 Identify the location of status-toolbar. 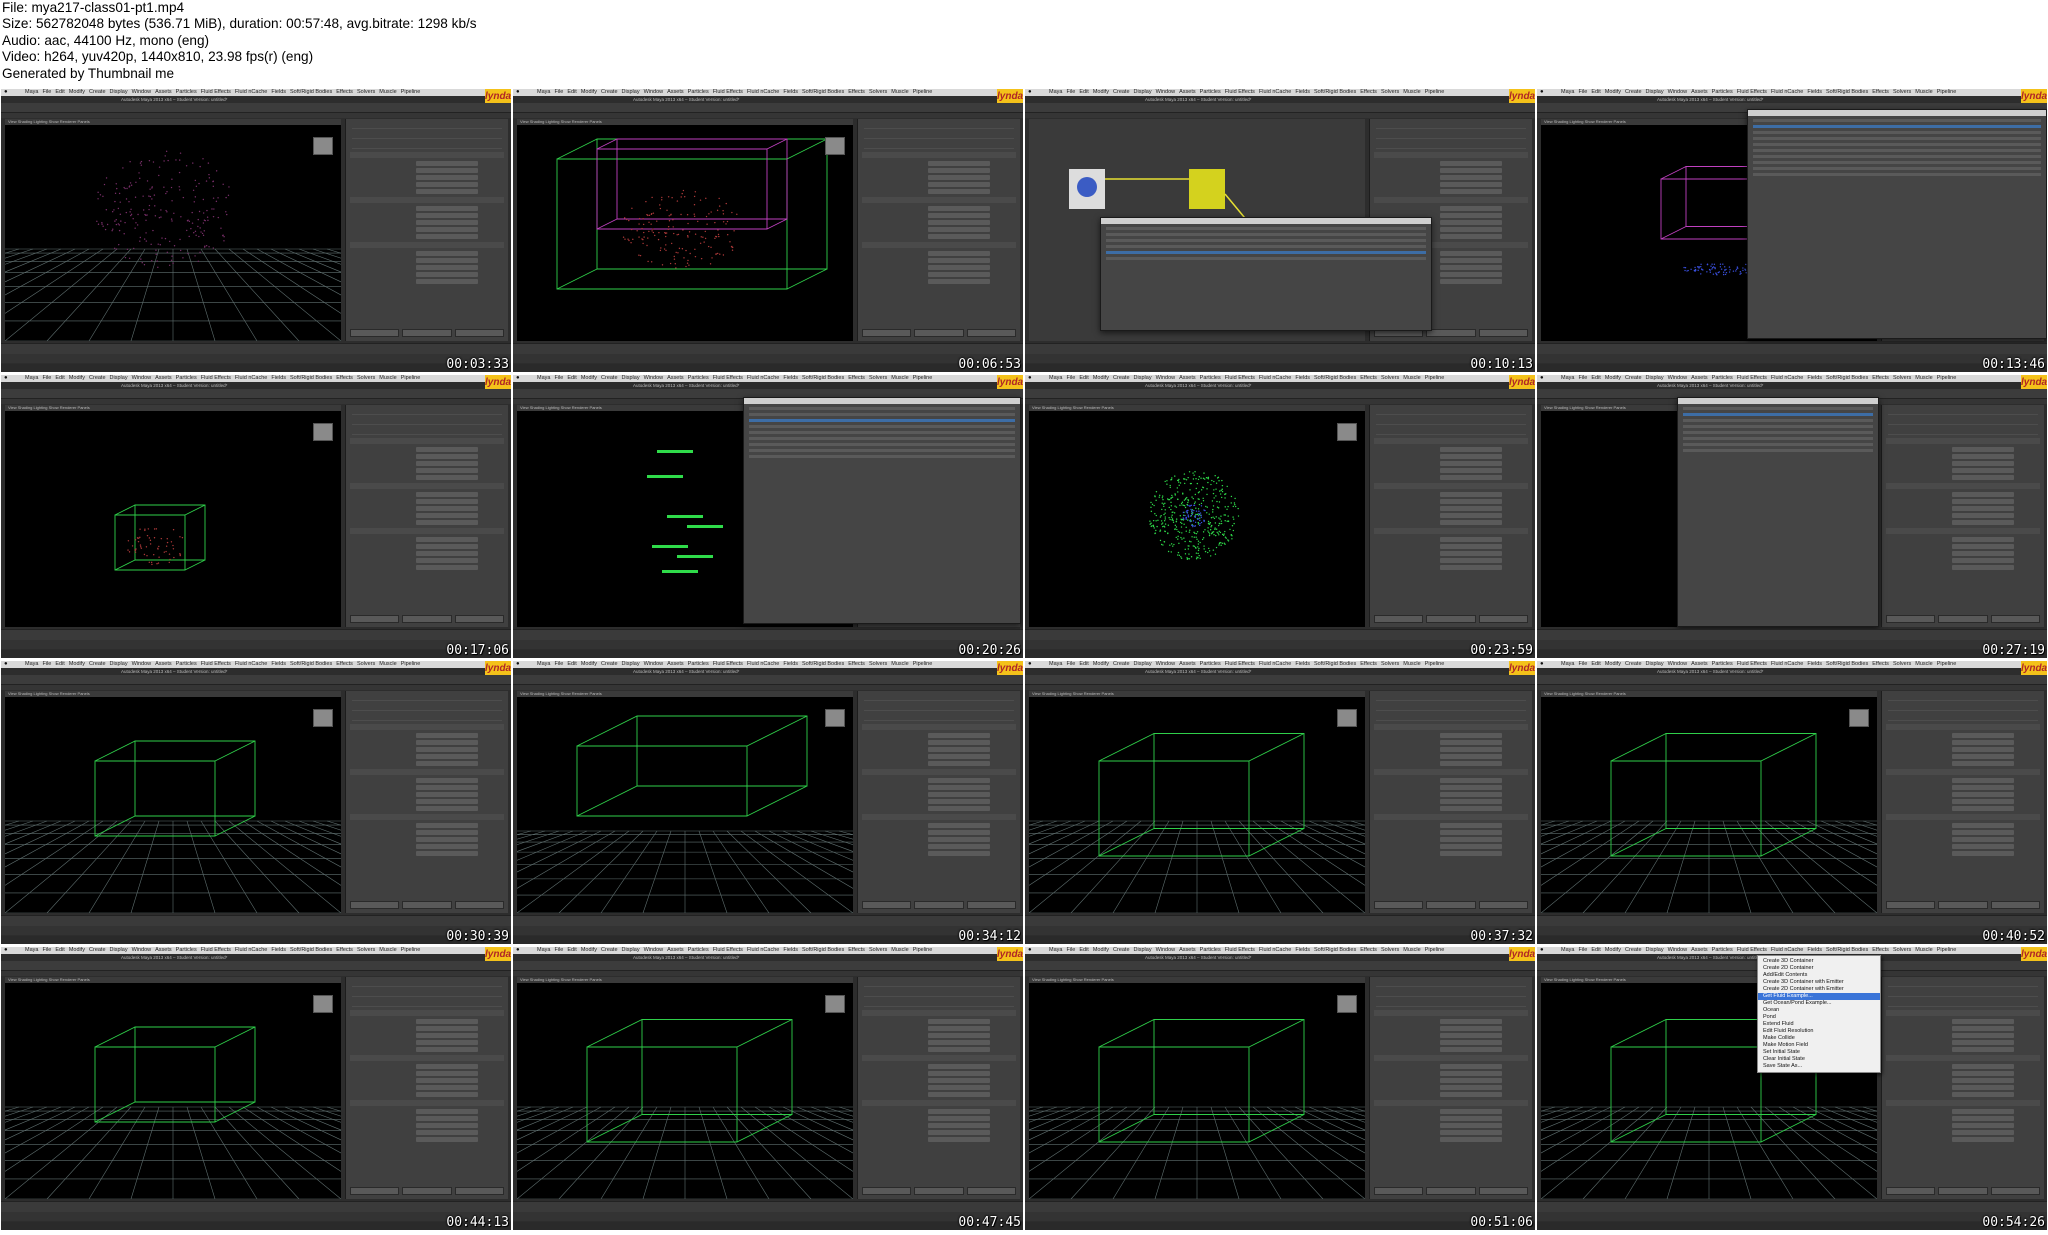
(768, 115).